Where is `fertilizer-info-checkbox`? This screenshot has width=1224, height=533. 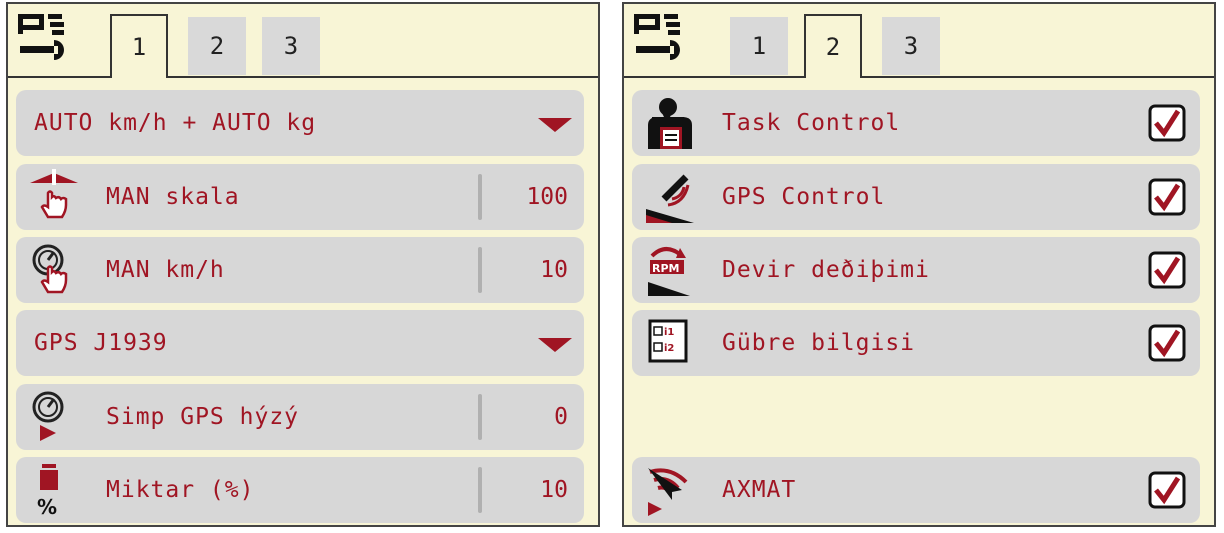
fertilizer-info-checkbox is located at coordinates (1167, 343).